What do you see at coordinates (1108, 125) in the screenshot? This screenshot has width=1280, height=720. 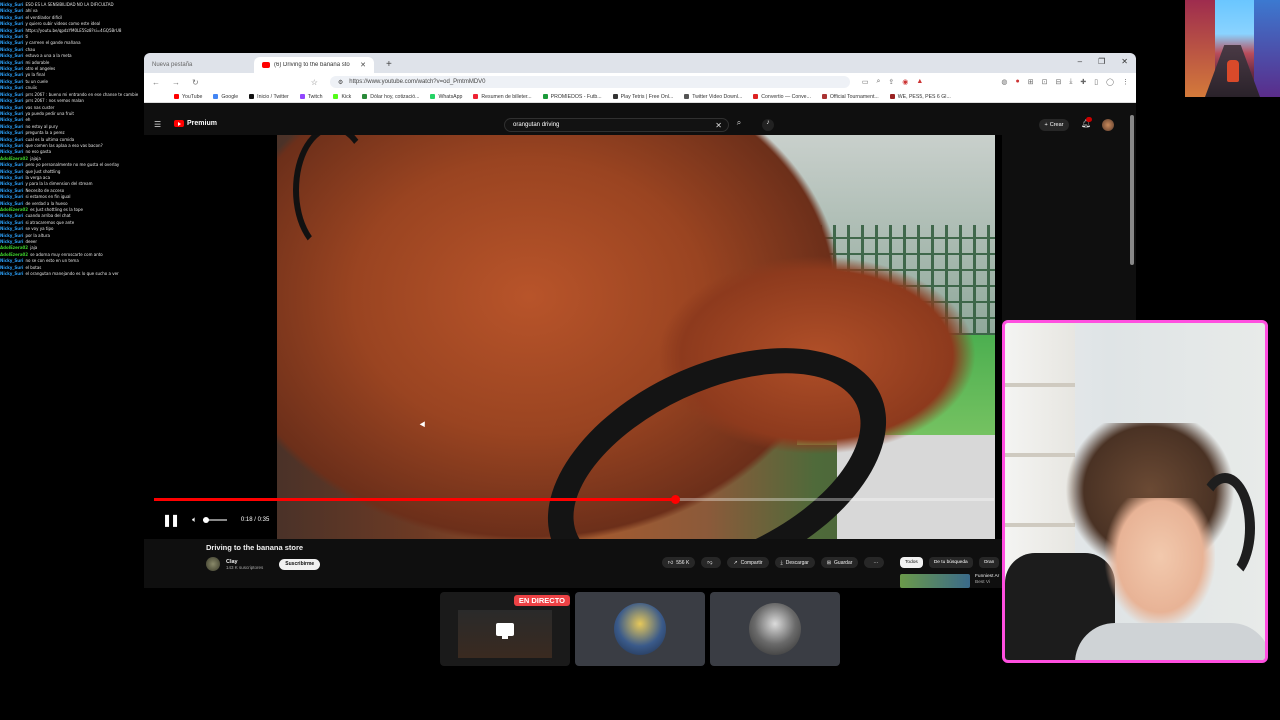 I see `account-avatar` at bounding box center [1108, 125].